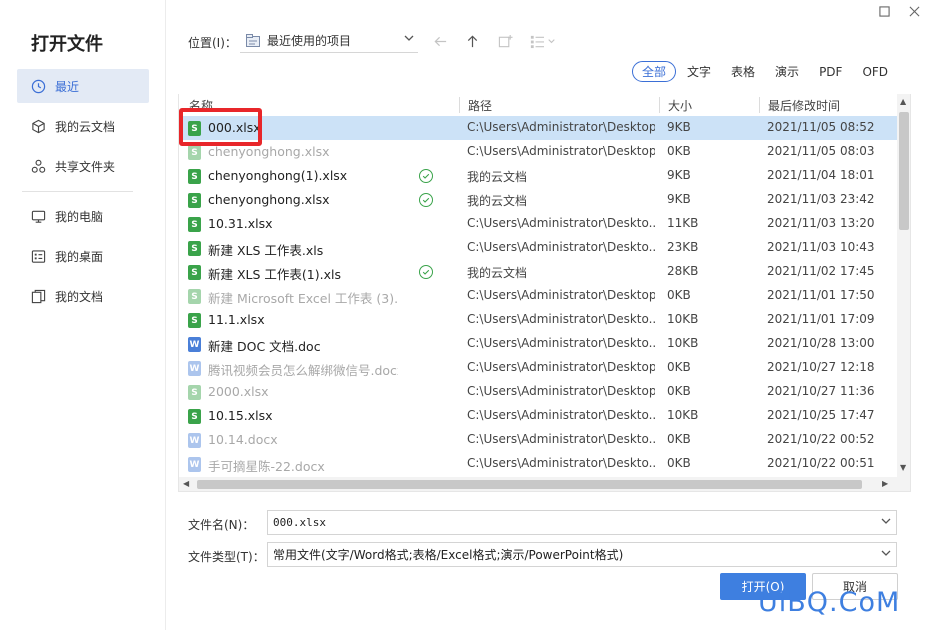  What do you see at coordinates (683, 319) in the screenshot?
I see `file-size: 10KB` at bounding box center [683, 319].